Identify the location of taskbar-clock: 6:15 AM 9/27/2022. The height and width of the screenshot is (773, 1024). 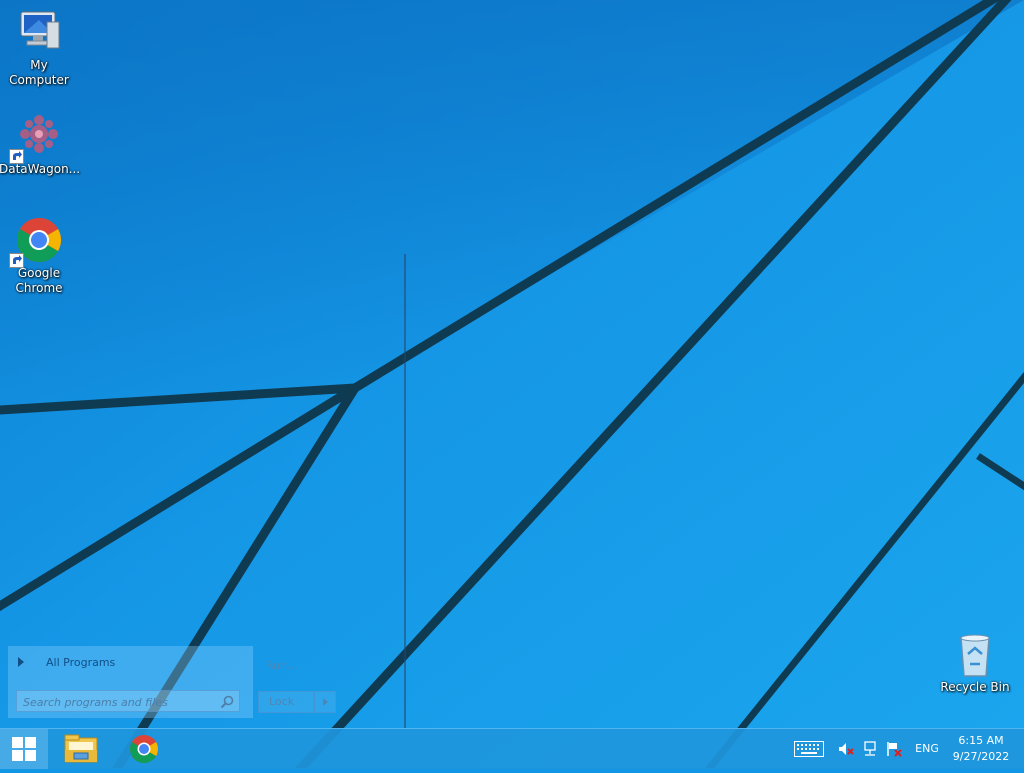
(981, 753).